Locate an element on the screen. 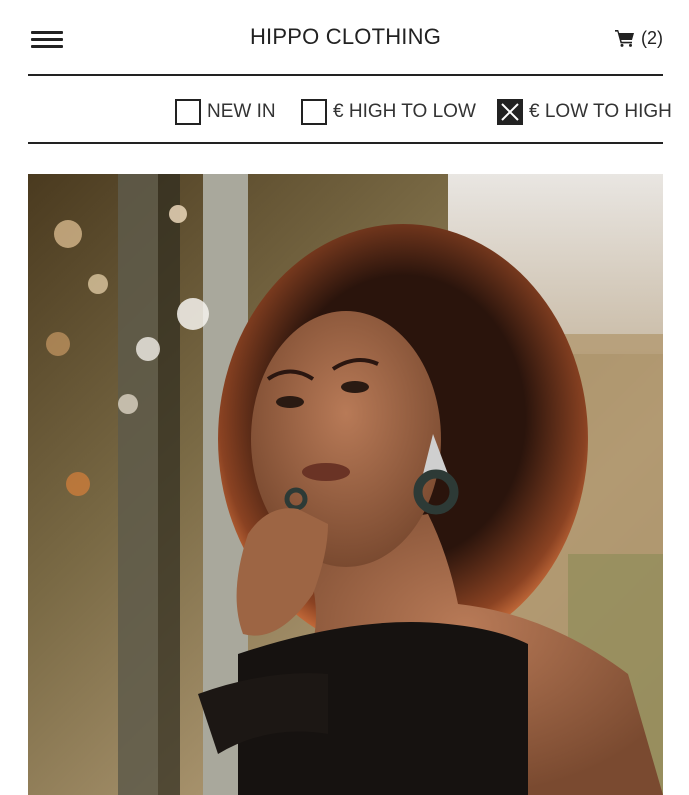 This screenshot has height=795, width=689. check-x-icon is located at coordinates (510, 112).